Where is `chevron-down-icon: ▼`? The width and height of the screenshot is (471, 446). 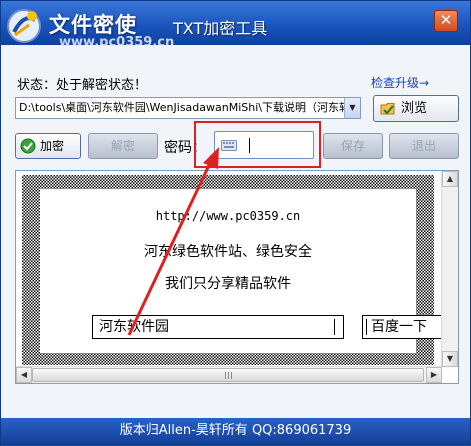 chevron-down-icon: ▼ is located at coordinates (352, 108).